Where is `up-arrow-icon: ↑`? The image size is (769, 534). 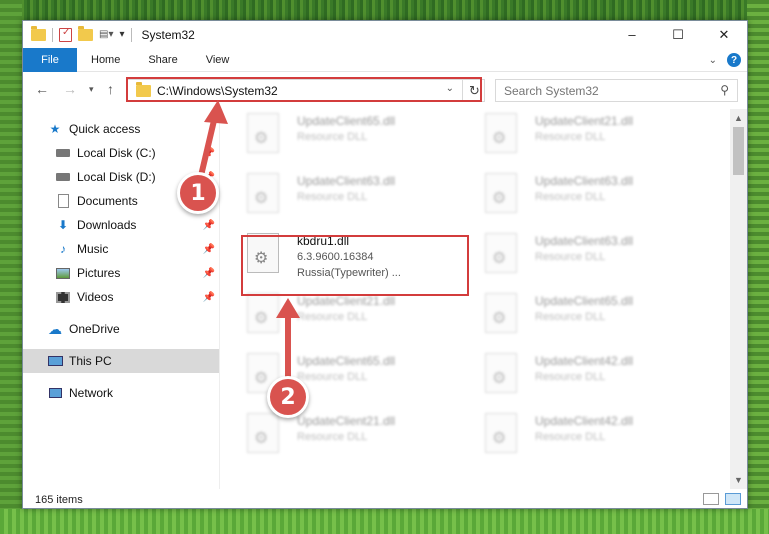
up-arrow-icon: ↑ is located at coordinates (110, 89).